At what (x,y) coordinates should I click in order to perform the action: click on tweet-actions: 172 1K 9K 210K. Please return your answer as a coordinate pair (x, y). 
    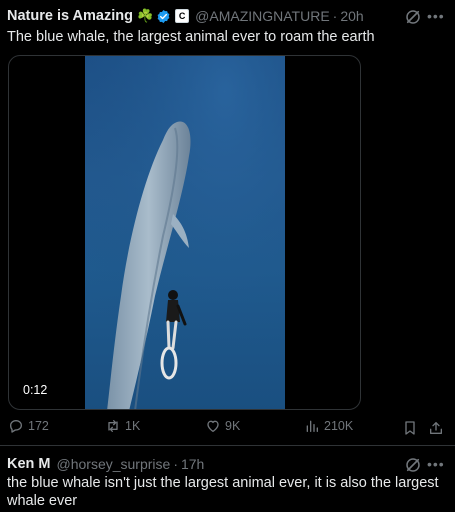
    Looking at the image, I should click on (227, 428).